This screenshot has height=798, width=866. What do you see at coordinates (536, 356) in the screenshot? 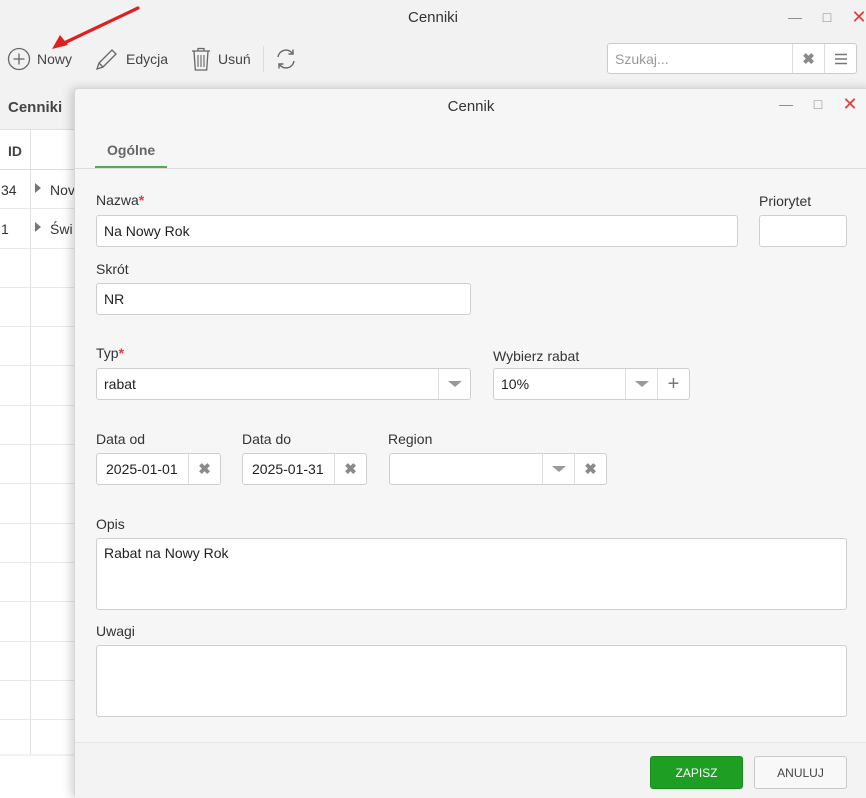
I see `rabat-label: Wybierz rabat` at bounding box center [536, 356].